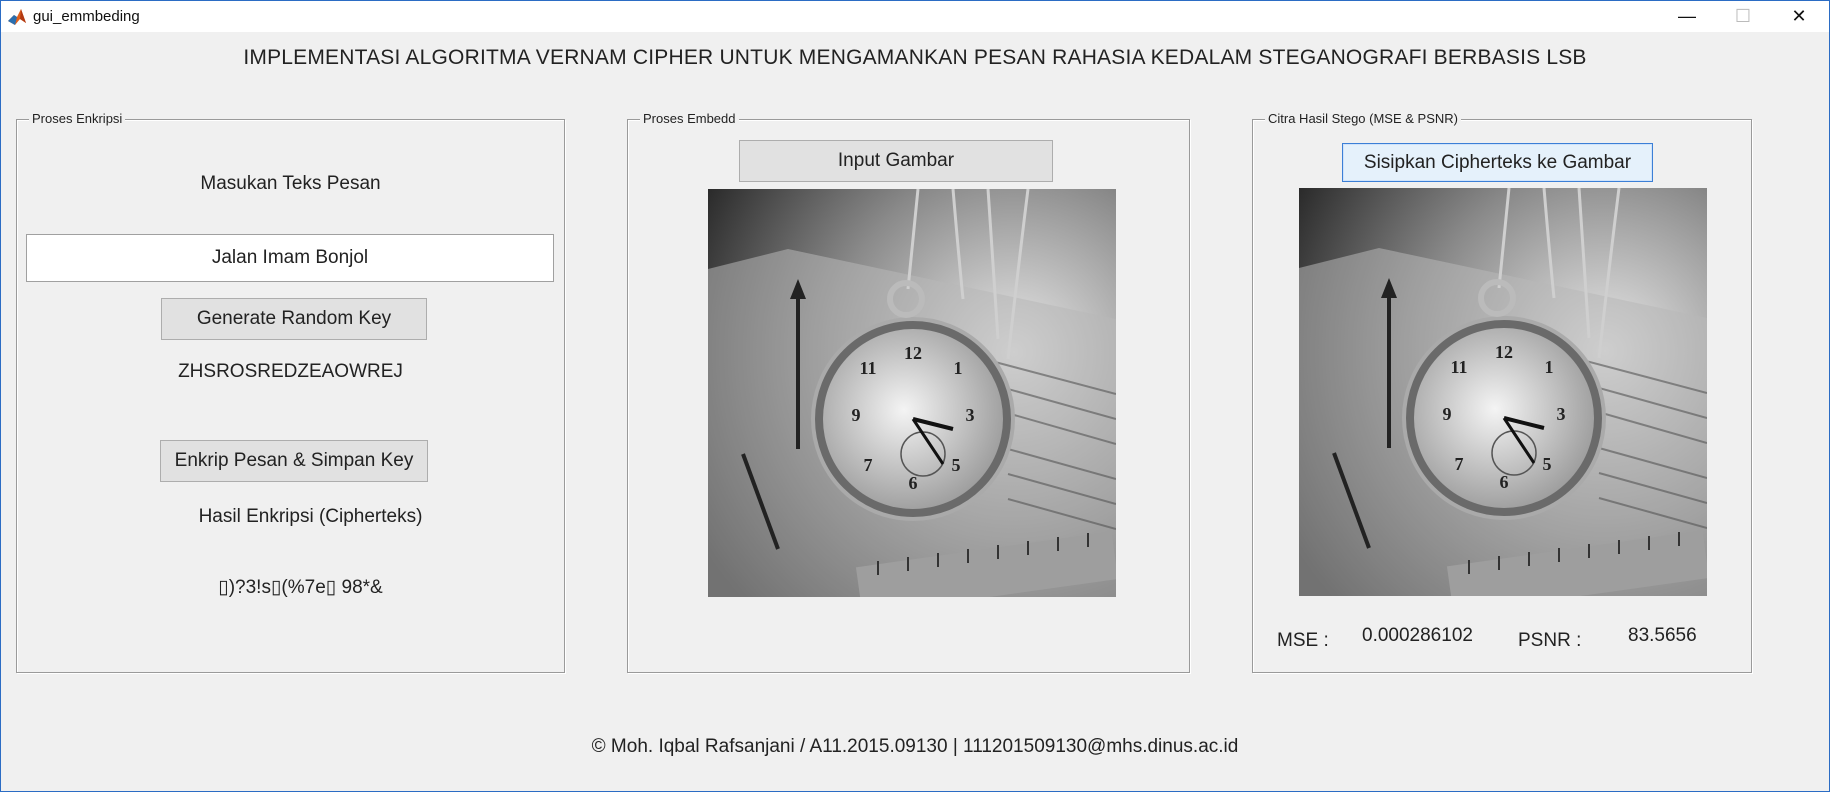  I want to click on ciphertext-text: ▯)?3!s▯(%7e▯ 98*&, so click(300, 587).